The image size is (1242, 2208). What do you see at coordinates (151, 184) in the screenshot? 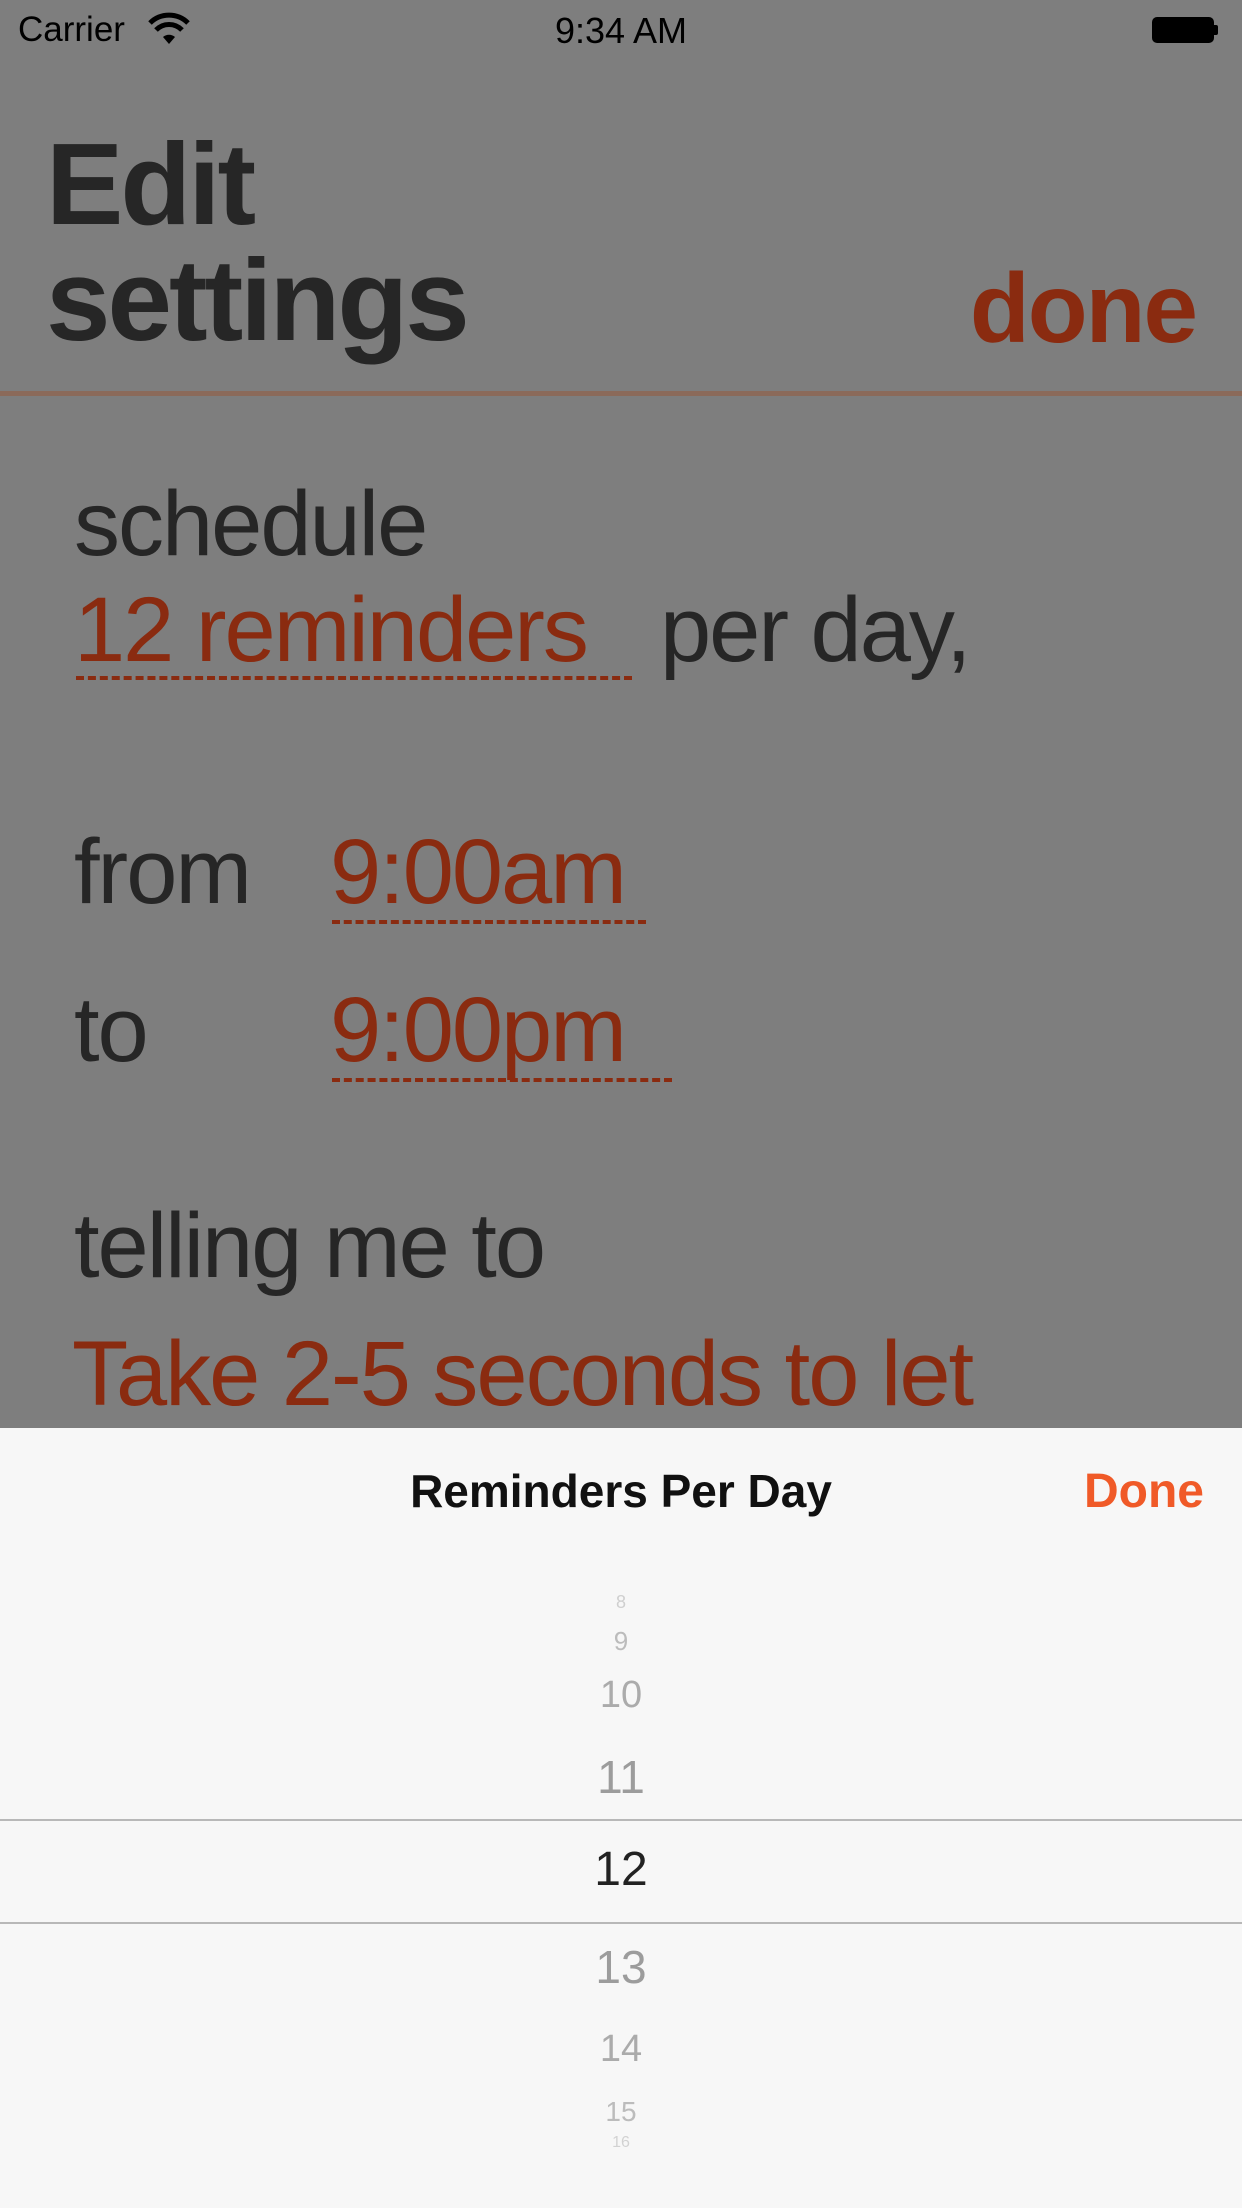
I see `page-title-line1: Edit` at bounding box center [151, 184].